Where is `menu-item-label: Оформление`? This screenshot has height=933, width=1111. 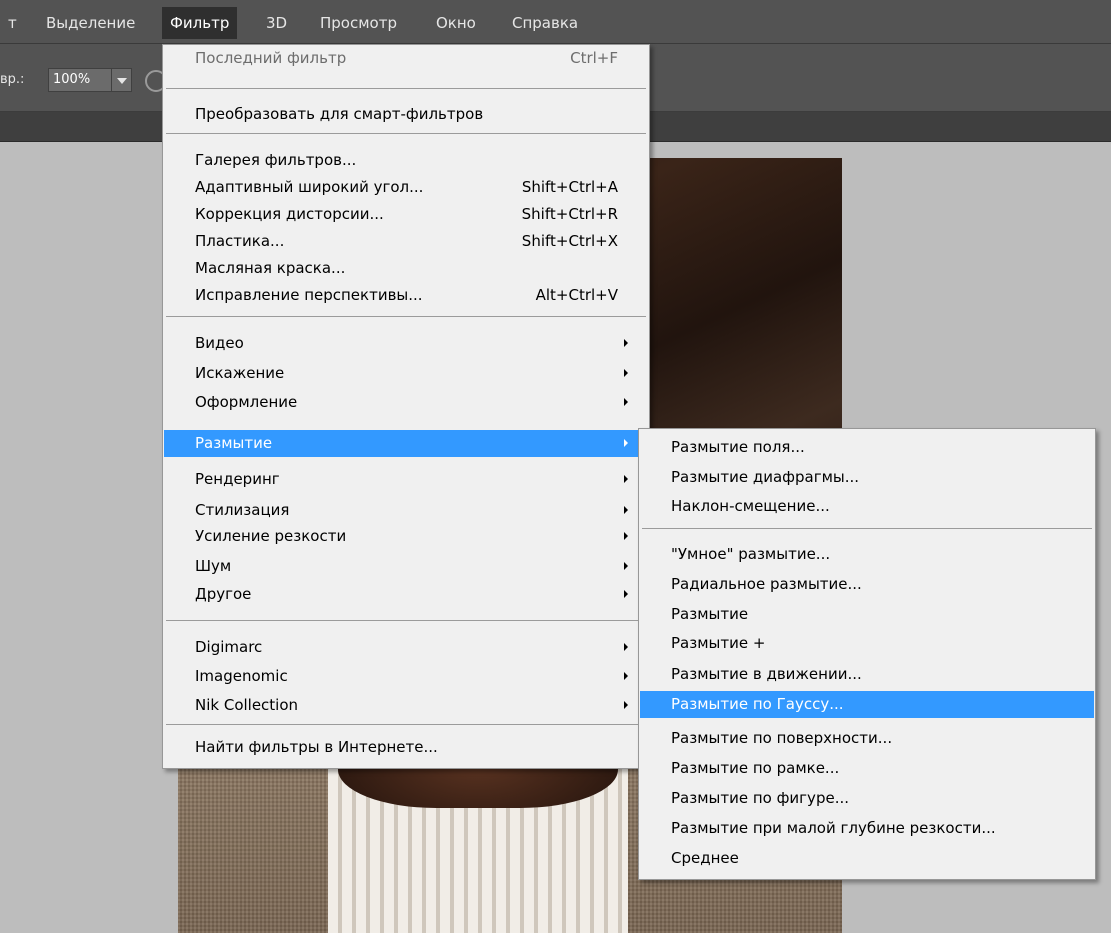 menu-item-label: Оформление is located at coordinates (246, 402).